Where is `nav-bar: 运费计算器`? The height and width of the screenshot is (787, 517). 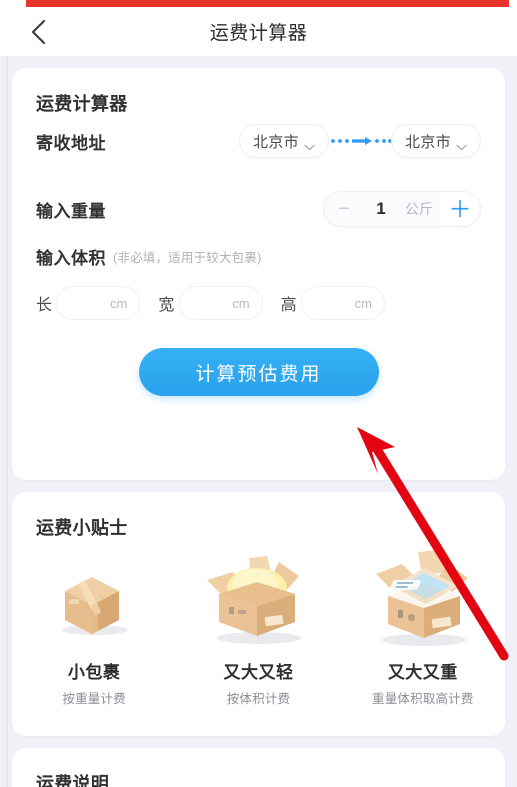 nav-bar: 运费计算器 is located at coordinates (258, 31).